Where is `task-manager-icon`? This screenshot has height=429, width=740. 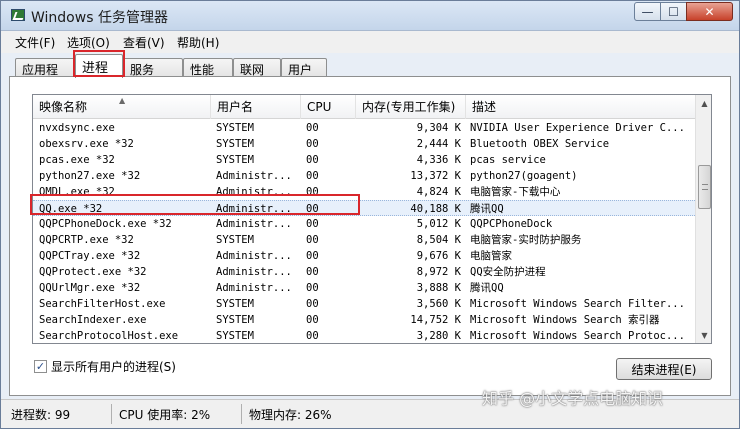 task-manager-icon is located at coordinates (18, 15).